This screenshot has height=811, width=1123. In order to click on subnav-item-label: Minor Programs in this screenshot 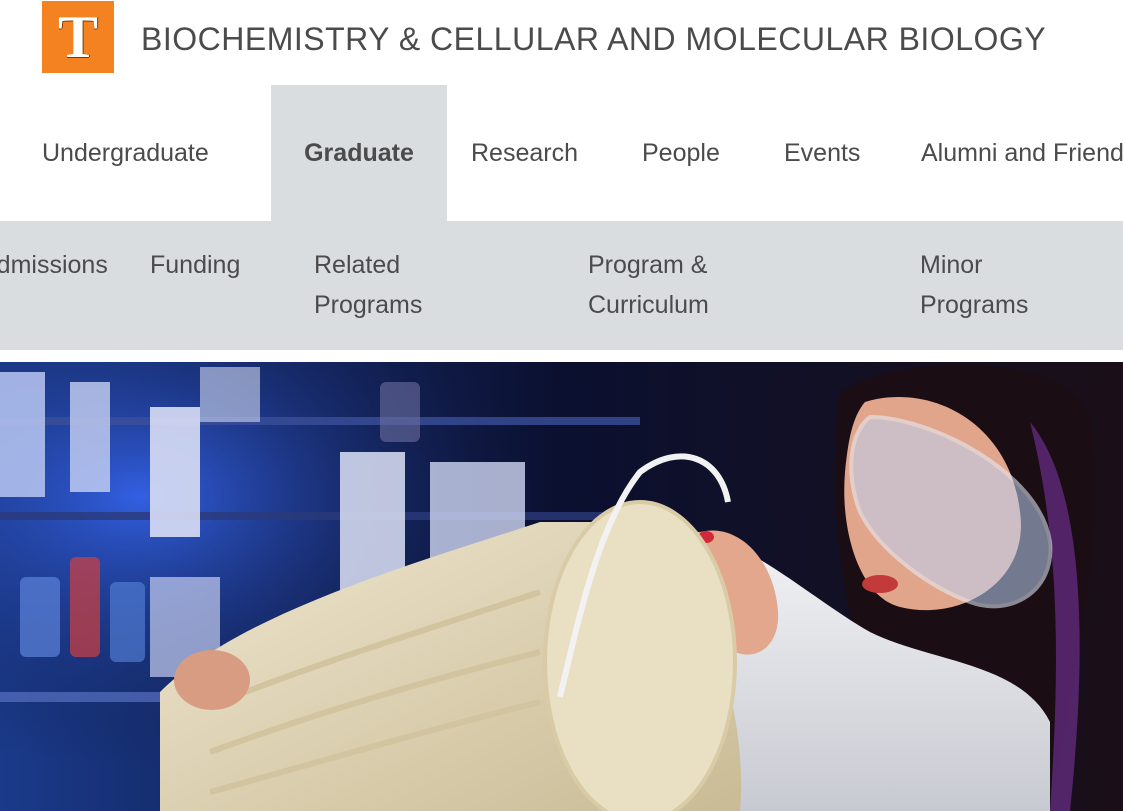, I will do `click(974, 285)`.